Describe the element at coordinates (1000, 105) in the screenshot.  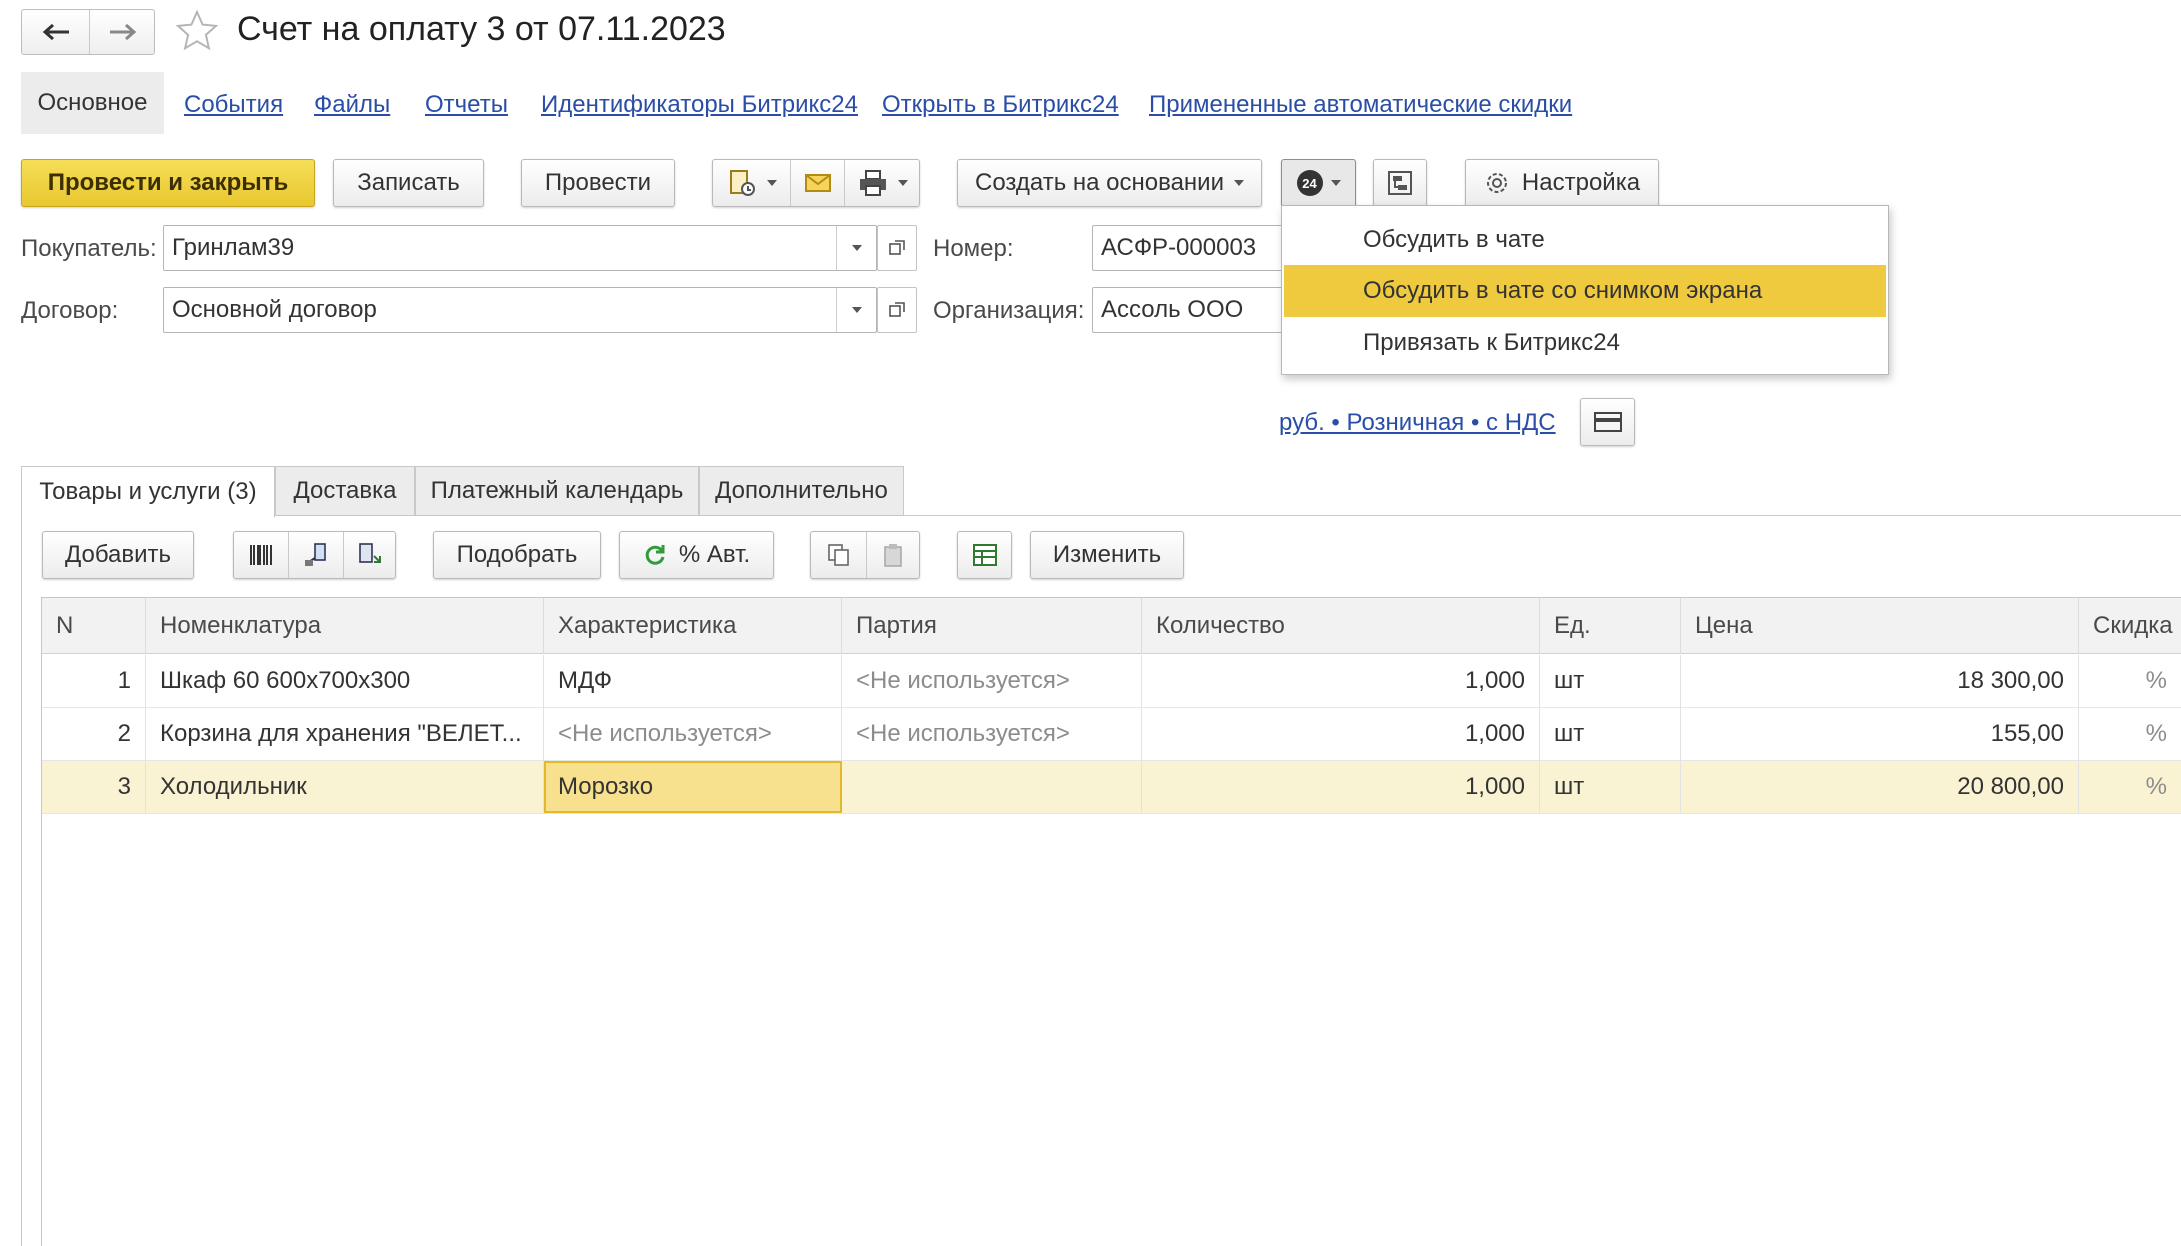
I see `nav-open-bitrix: Открыть в Битрикс24` at that location.